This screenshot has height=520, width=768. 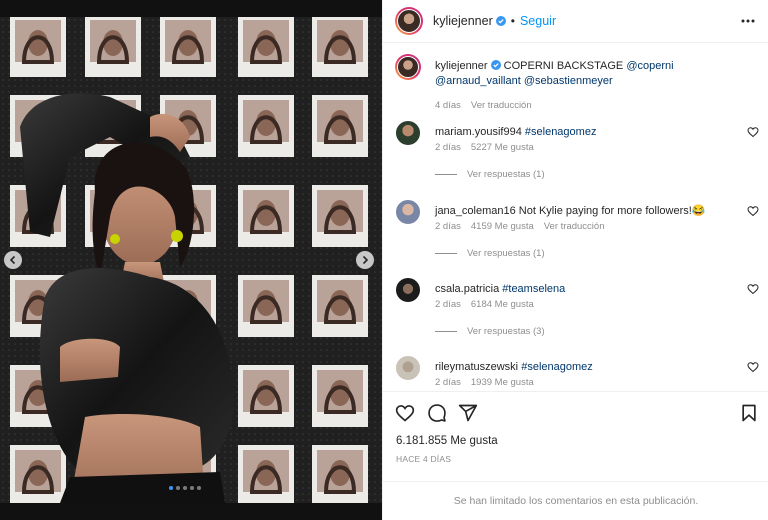 I want to click on previous-slide-button, so click(x=13, y=260).